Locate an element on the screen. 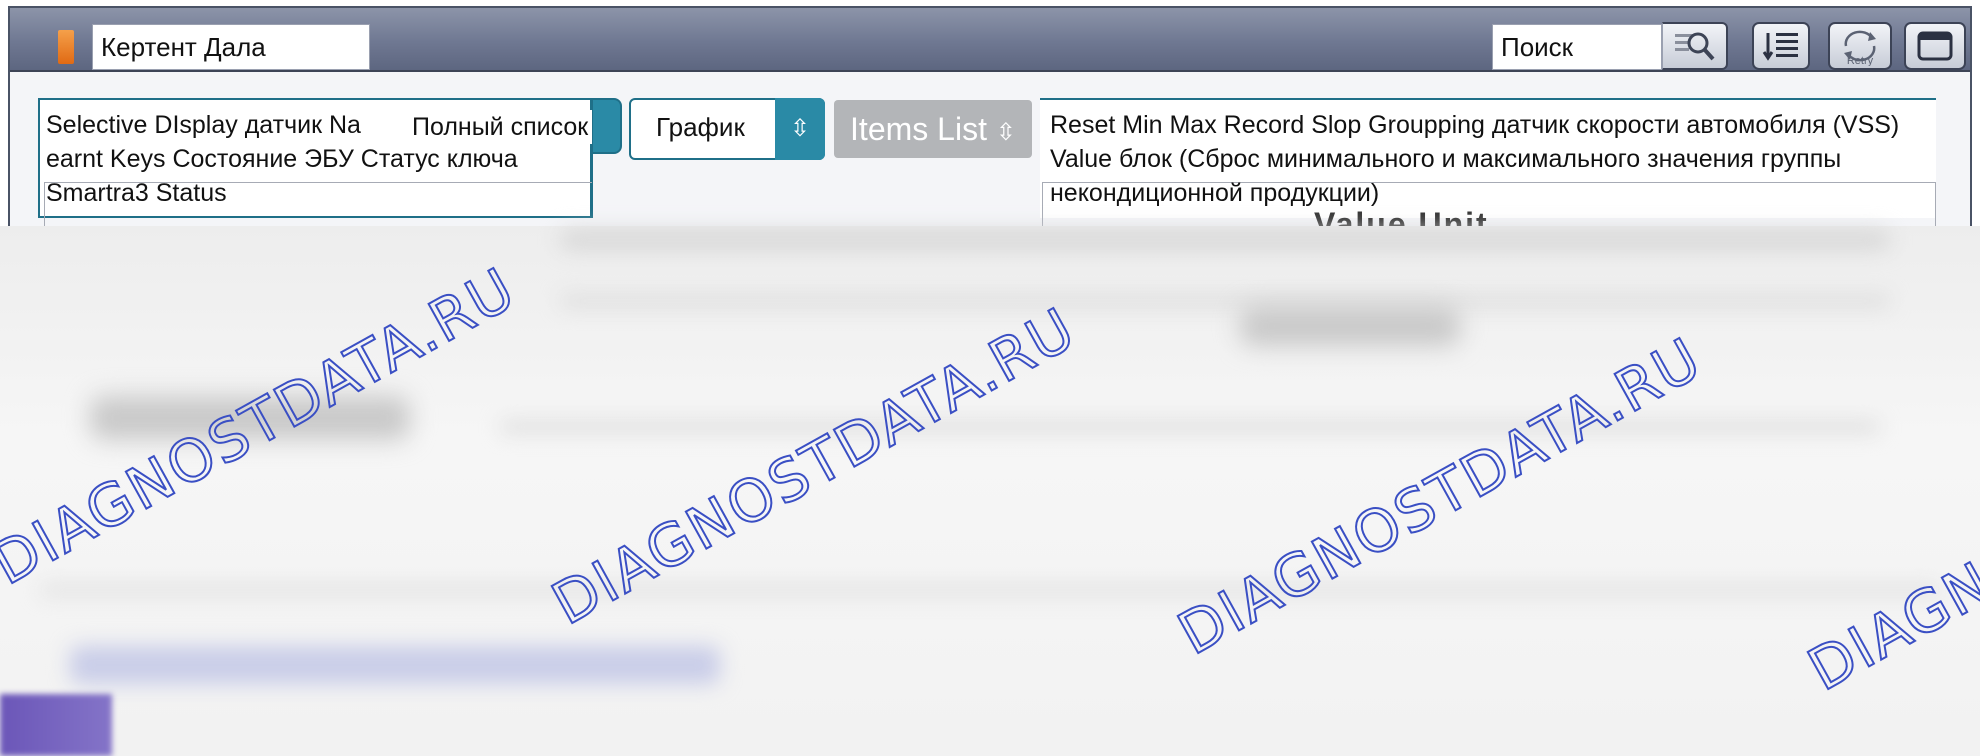  blurred-value is located at coordinates (1350, 326).